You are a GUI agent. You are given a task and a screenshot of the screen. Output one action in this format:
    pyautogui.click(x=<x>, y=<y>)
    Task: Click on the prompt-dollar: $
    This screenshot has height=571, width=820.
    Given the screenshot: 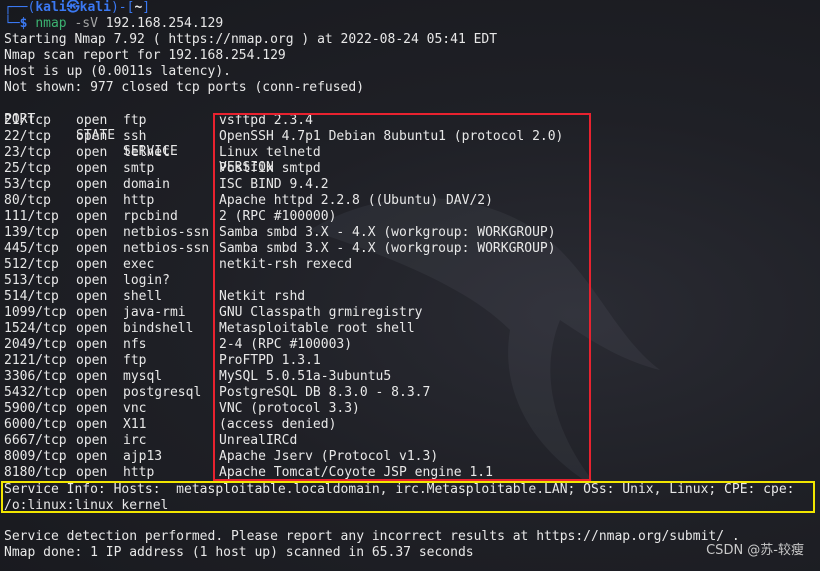 What is the action you would take?
    pyautogui.click(x=23, y=23)
    